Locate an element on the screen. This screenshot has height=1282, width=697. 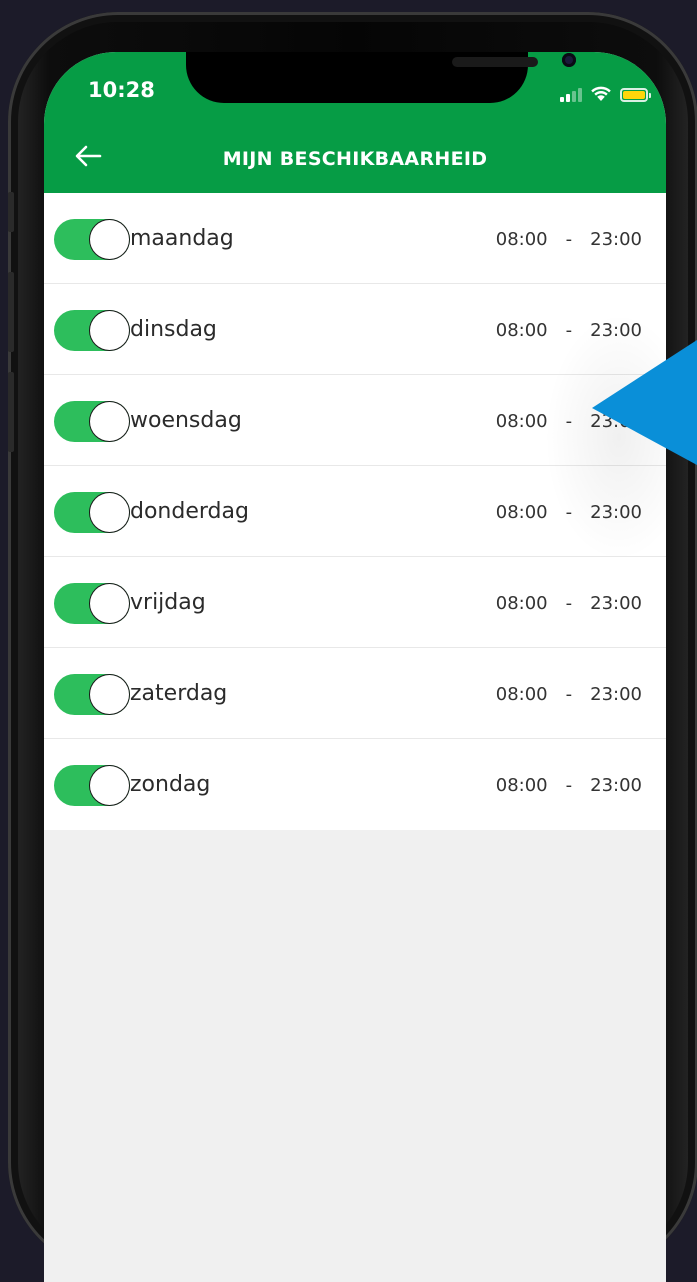
day-row-vrijdag: vrijdag 08:00-23:00 is located at coordinates (355, 602).